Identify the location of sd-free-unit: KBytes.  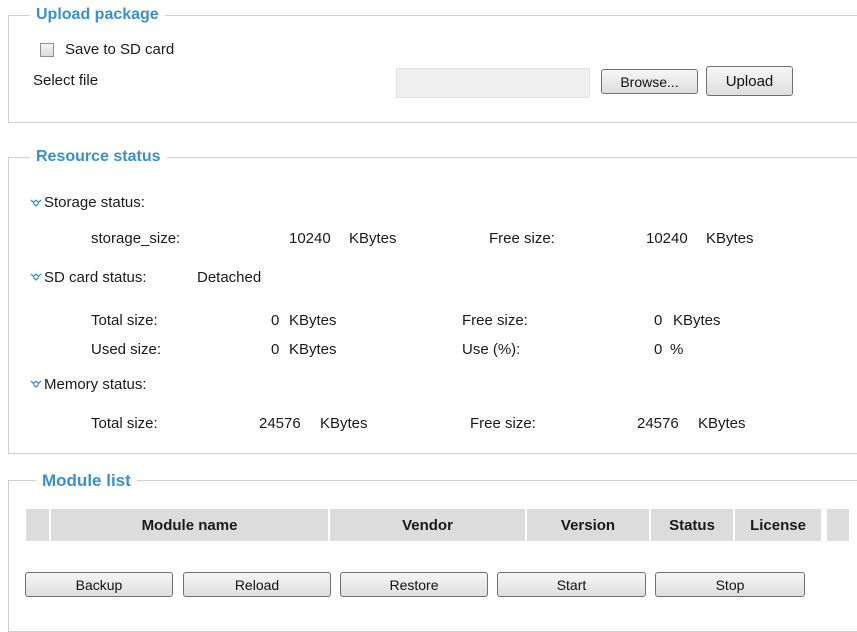
(697, 320).